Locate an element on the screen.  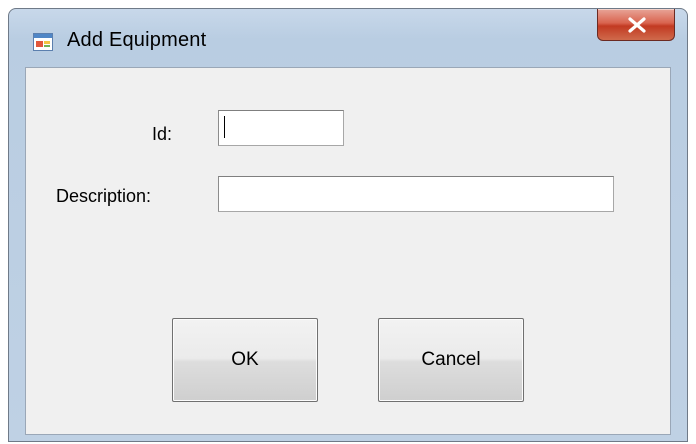
cancel-button: Cancel is located at coordinates (451, 360).